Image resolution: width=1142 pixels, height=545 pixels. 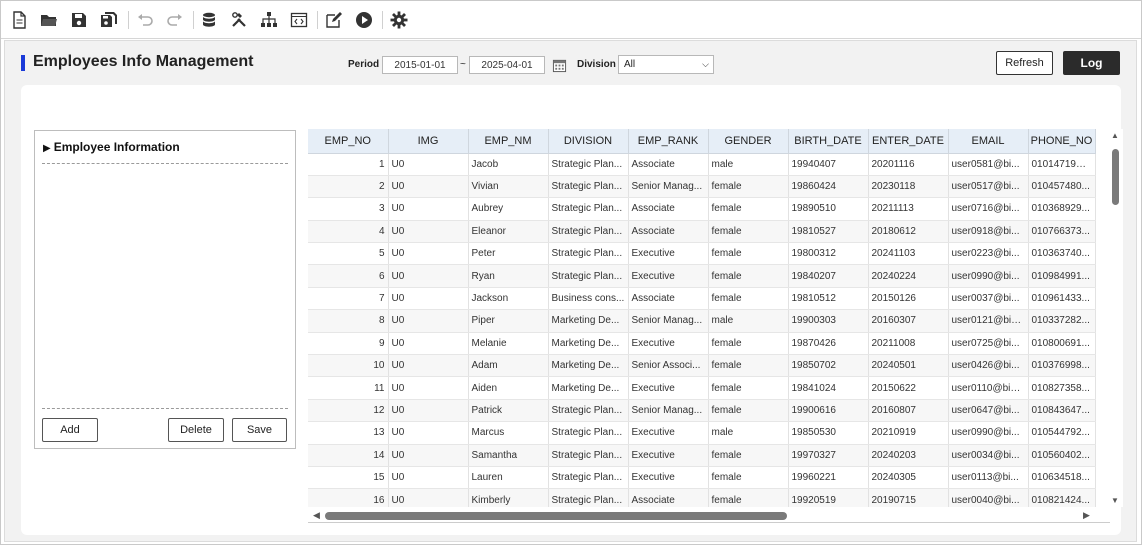 What do you see at coordinates (908, 321) in the screenshot?
I see `cell-enter-date: 20160307` at bounding box center [908, 321].